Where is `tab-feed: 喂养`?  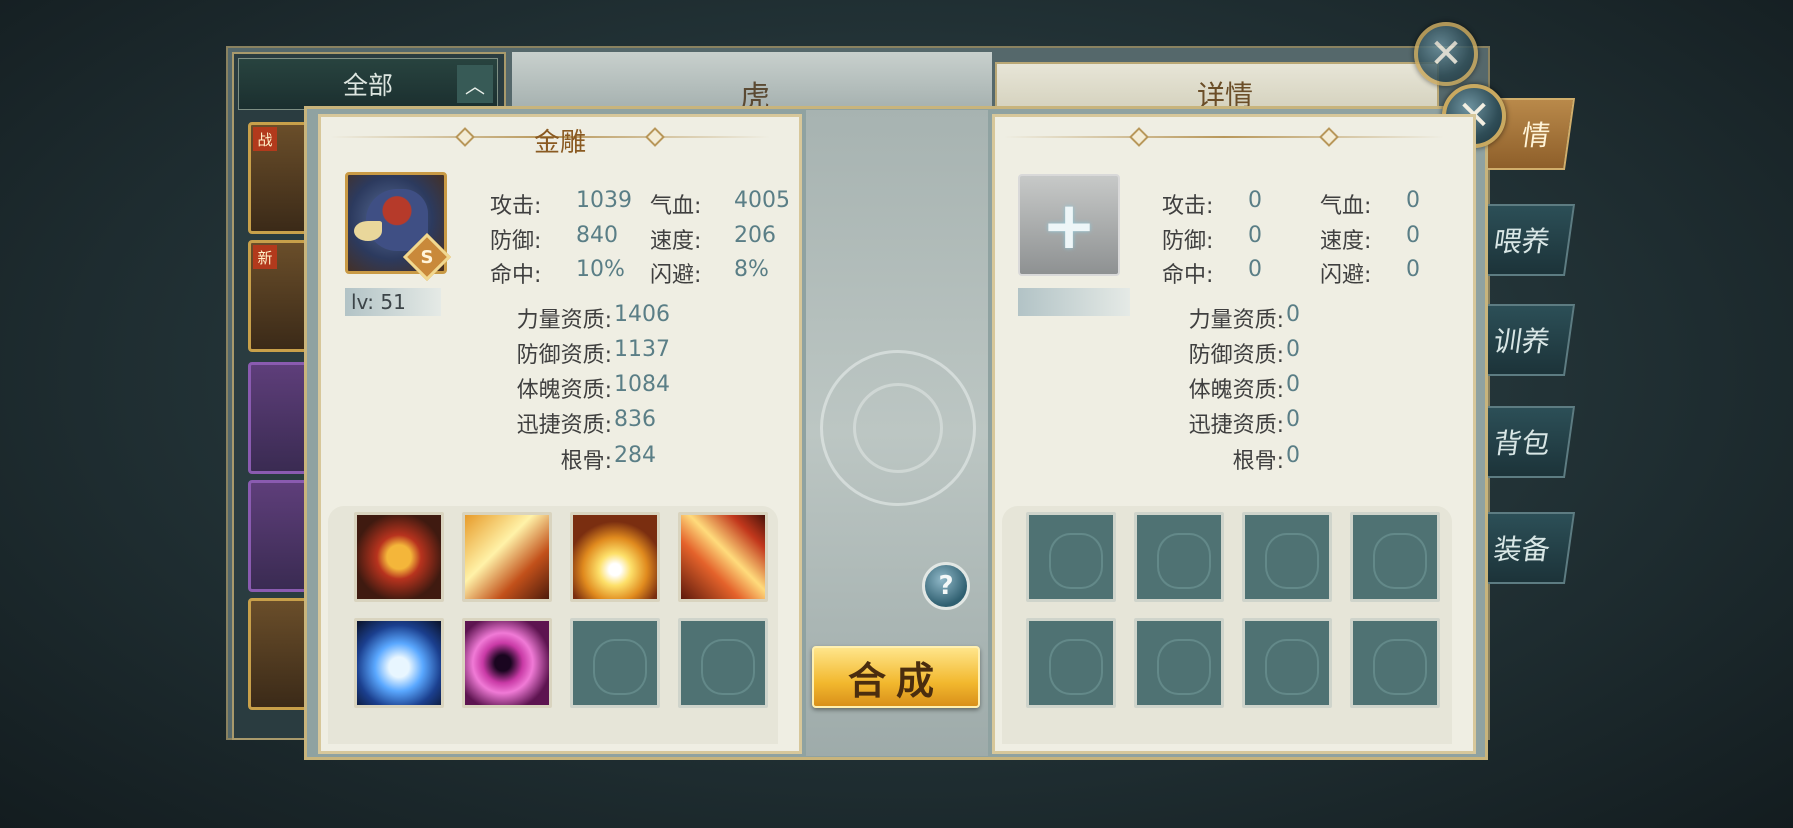 tab-feed: 喂养 is located at coordinates (1524, 240).